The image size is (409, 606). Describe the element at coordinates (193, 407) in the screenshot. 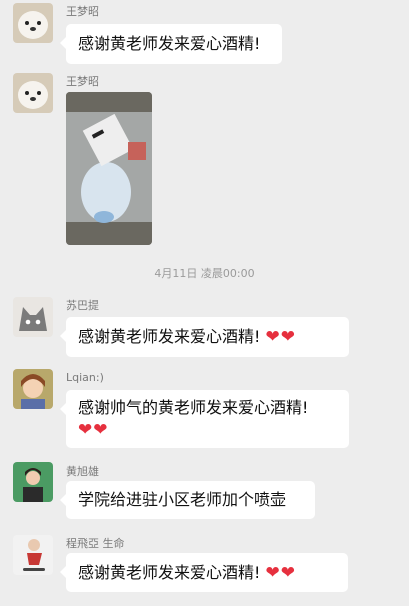

I see `message-text: 感谢帅气的黄老师发来爱心酒精!` at that location.